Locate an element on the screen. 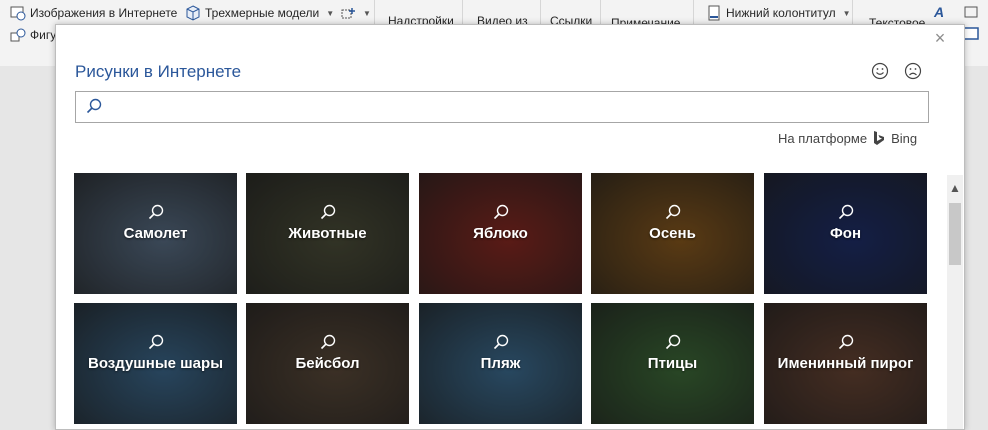 The image size is (988, 430). shapes-button: Фигу is located at coordinates (33, 35).